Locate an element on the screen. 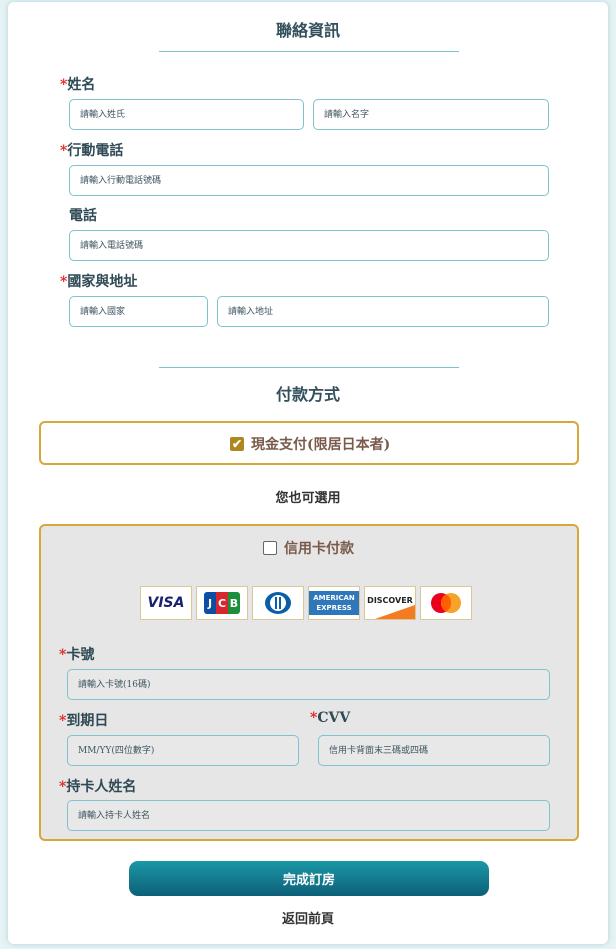 This screenshot has width=616, height=949. jcb-logo: J C B is located at coordinates (222, 603).